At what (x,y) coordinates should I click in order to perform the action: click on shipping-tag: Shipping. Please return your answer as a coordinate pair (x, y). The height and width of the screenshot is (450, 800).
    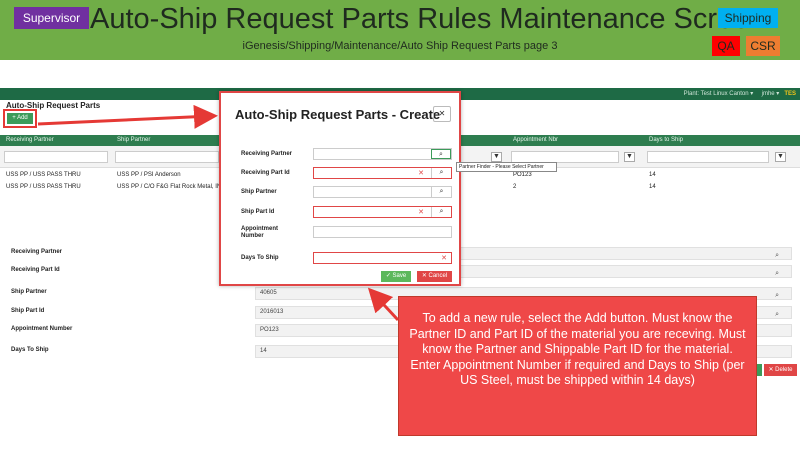
    Looking at the image, I should click on (748, 18).